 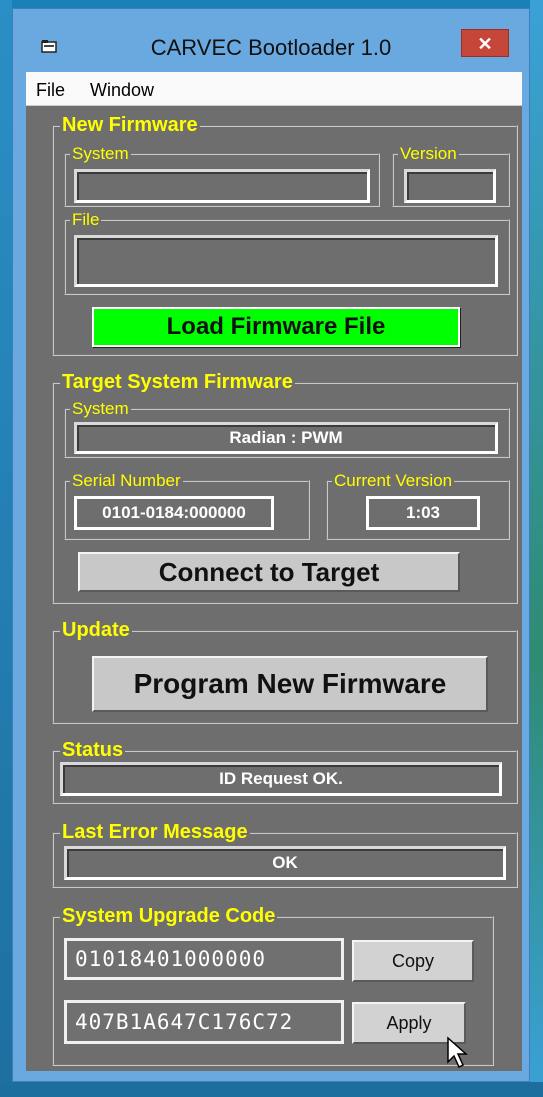 I want to click on tf-system-field: Radian : PWM, so click(x=286, y=438).